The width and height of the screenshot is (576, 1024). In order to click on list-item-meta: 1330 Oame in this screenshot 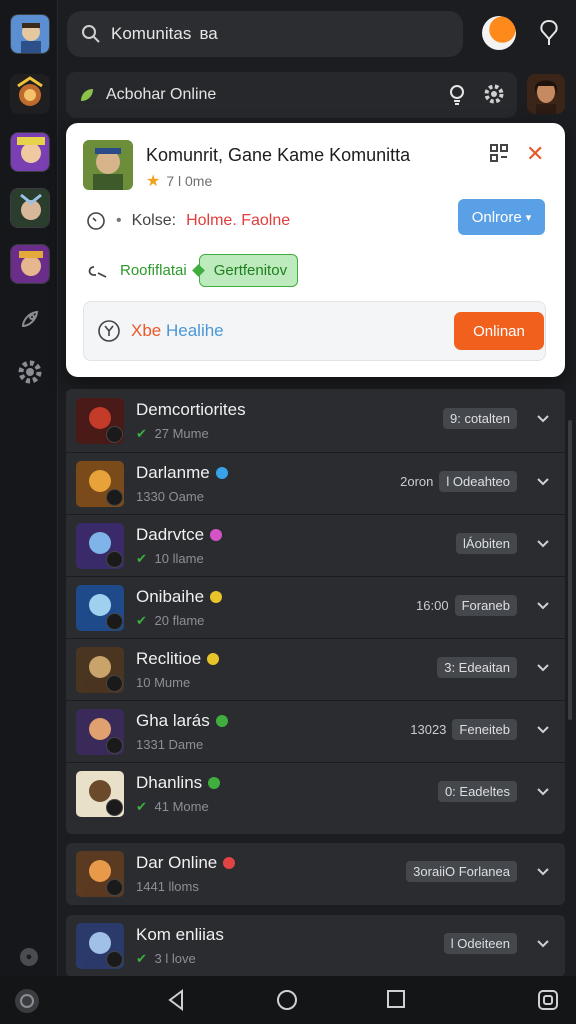, I will do `click(170, 496)`.